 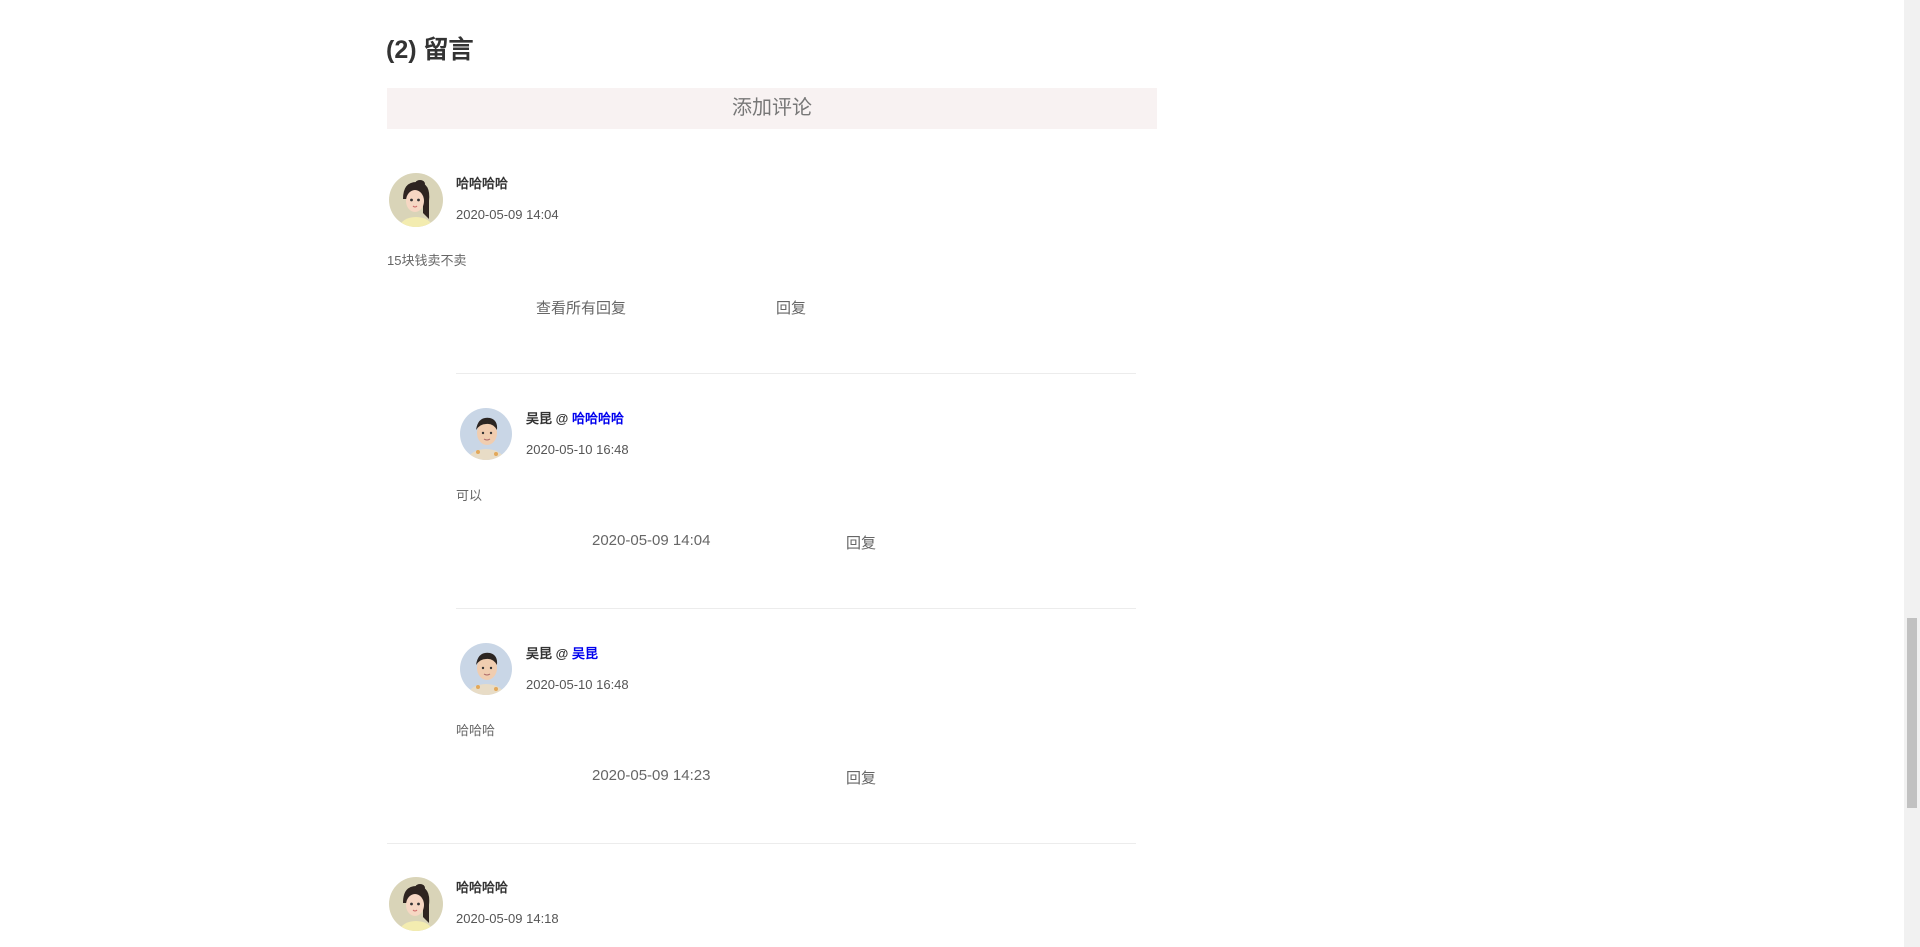 I want to click on add-comment-button: 添加评论, so click(x=772, y=108).